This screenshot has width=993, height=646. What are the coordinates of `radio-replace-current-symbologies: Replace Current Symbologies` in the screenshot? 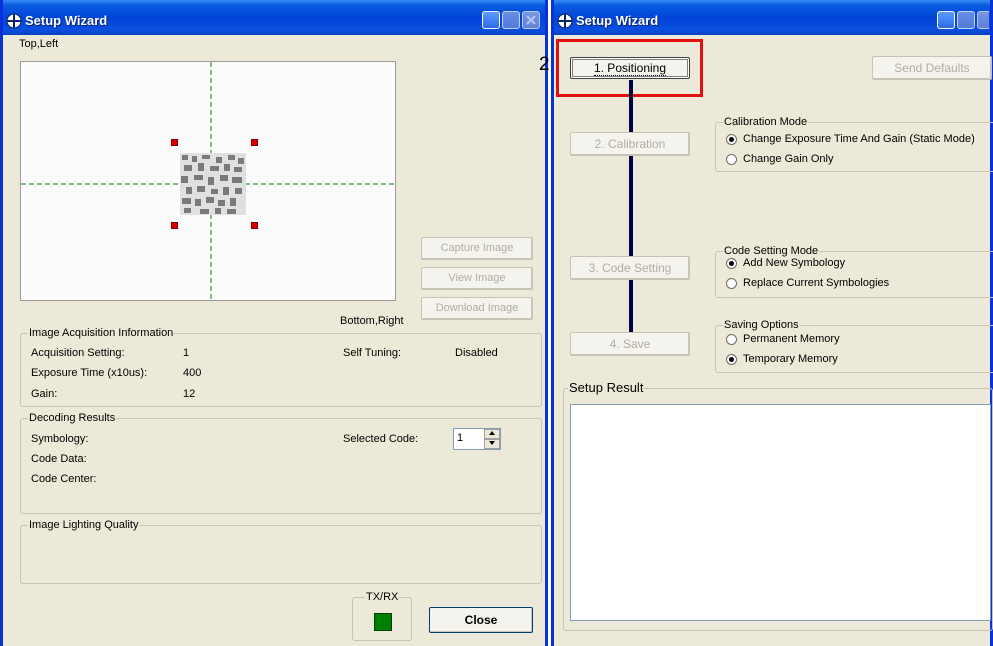 It's located at (807, 283).